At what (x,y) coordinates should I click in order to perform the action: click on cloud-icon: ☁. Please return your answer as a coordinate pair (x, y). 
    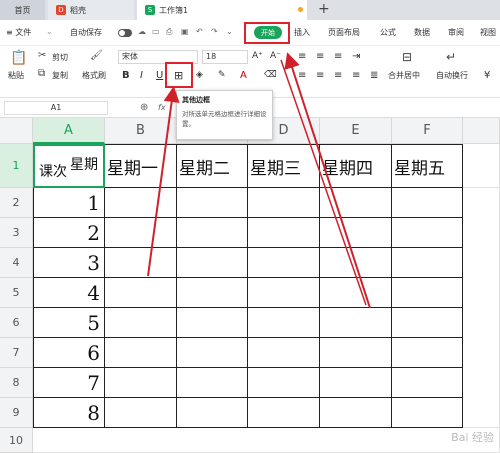
    Looking at the image, I should click on (142, 31).